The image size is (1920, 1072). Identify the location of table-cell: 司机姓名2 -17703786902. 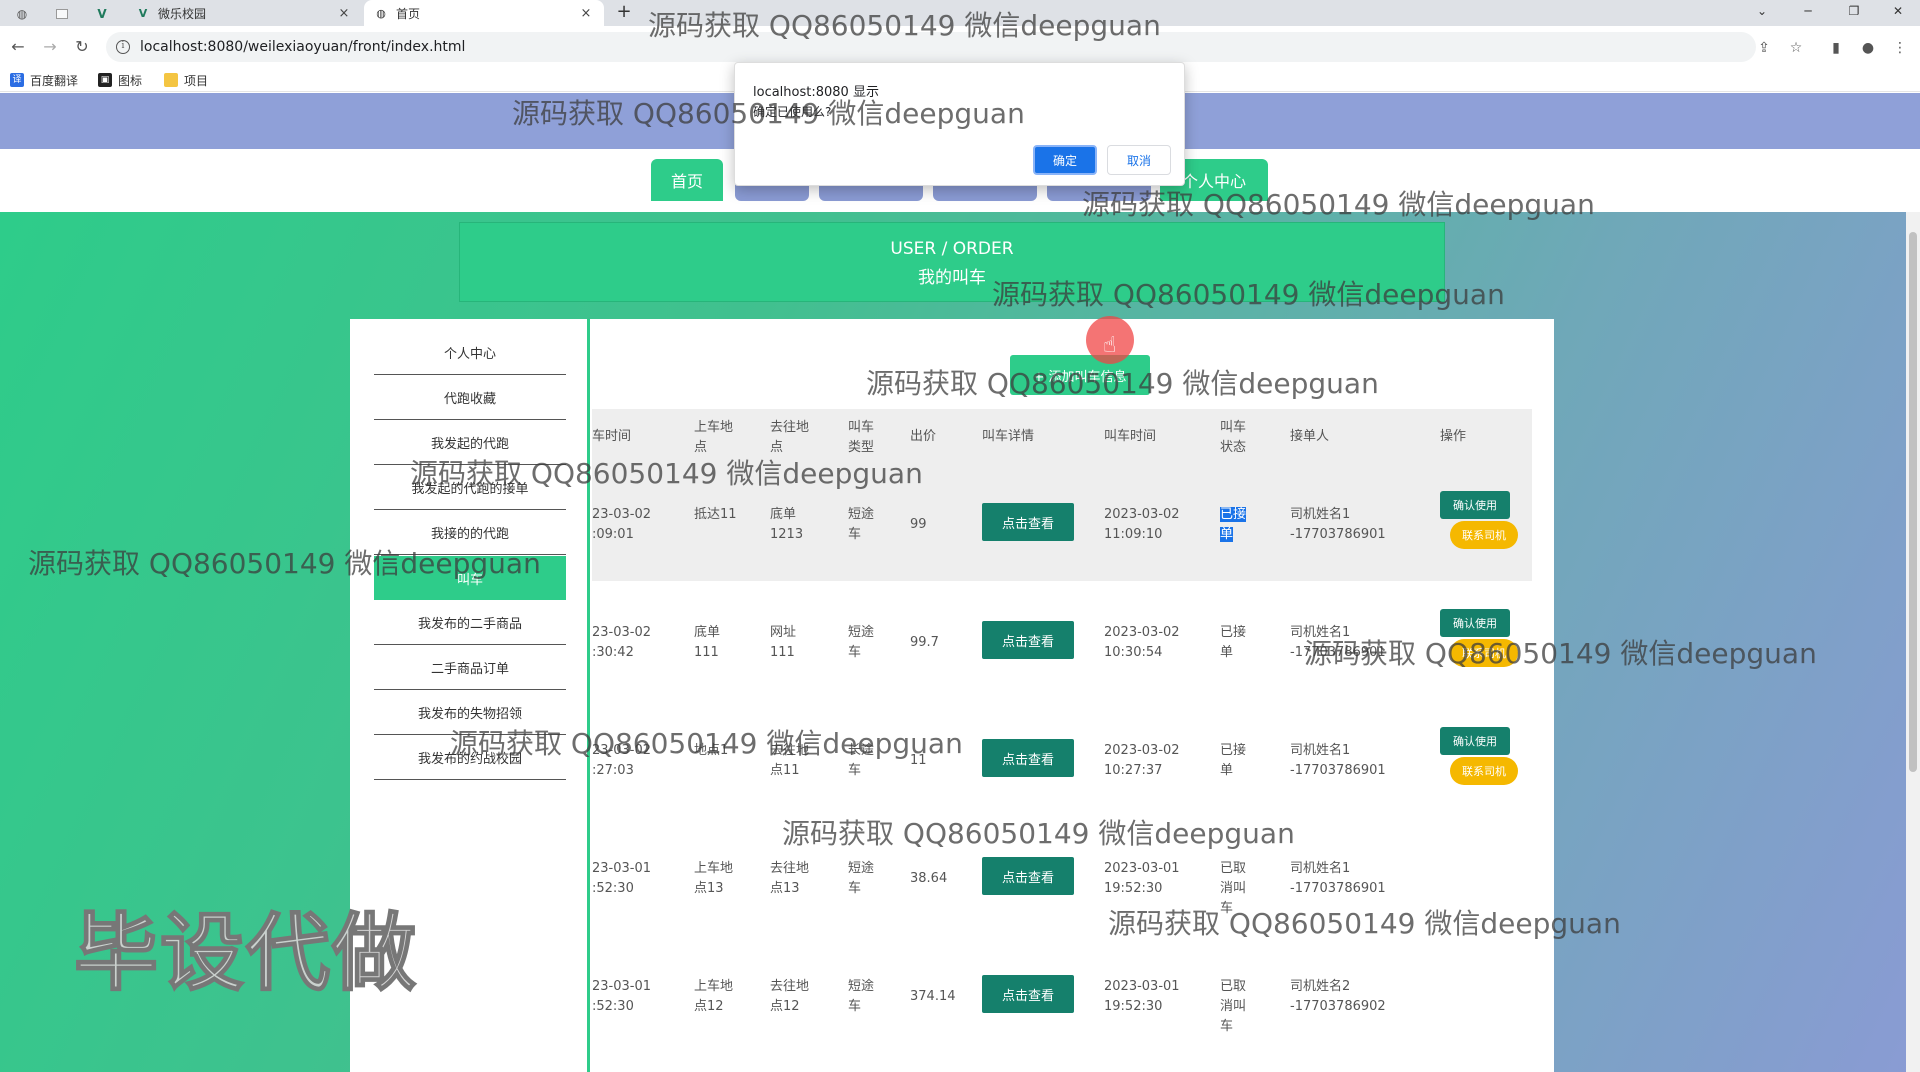
(1345, 997).